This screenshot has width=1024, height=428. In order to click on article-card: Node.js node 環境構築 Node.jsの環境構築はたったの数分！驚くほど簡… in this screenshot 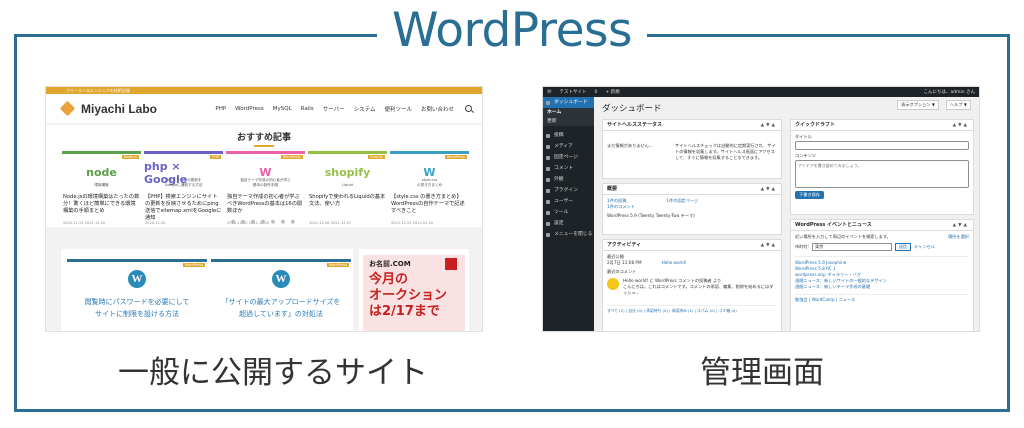, I will do `click(101, 188)`.